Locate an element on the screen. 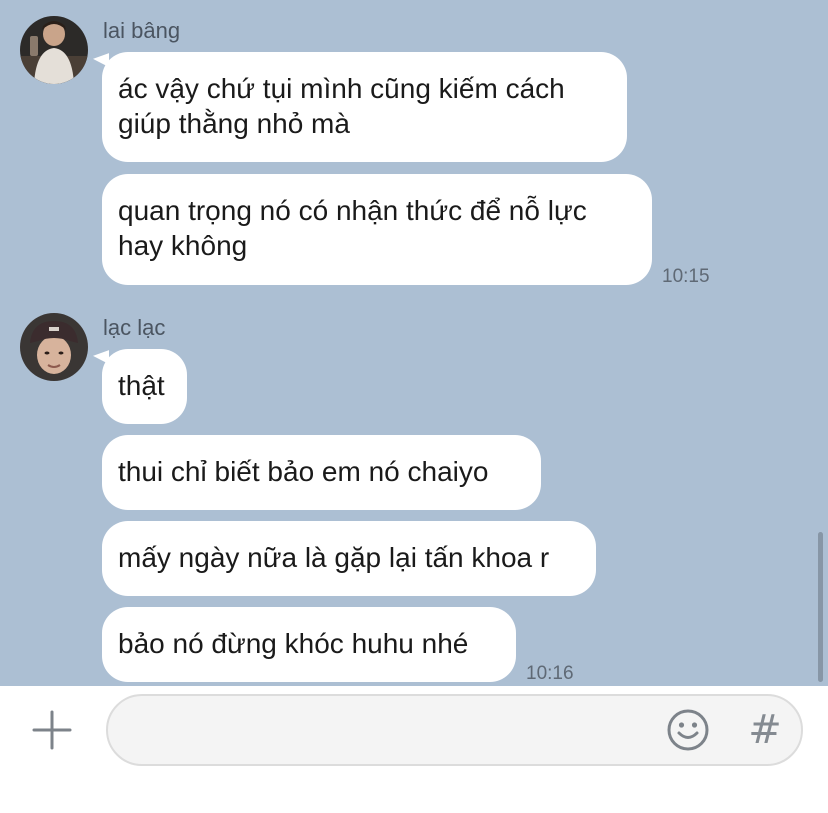  message-text-line: mấy ngày nữa là gặp lại tấn khoa r is located at coordinates (334, 557).